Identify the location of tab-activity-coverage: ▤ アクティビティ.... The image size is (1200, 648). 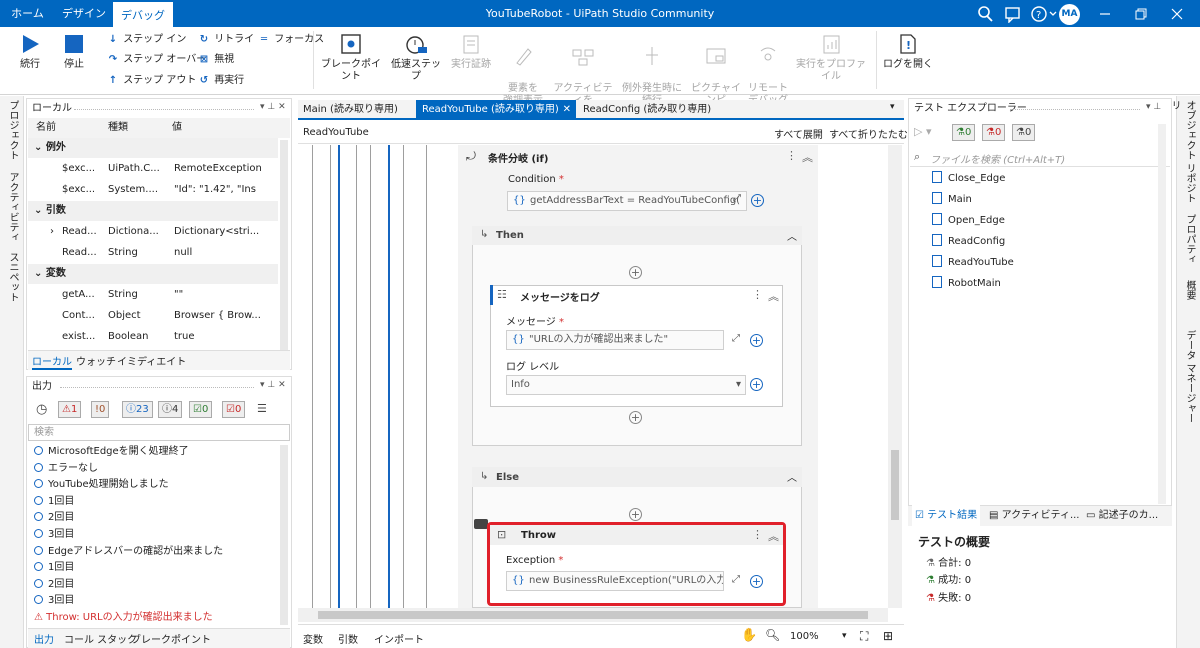
(1033, 515).